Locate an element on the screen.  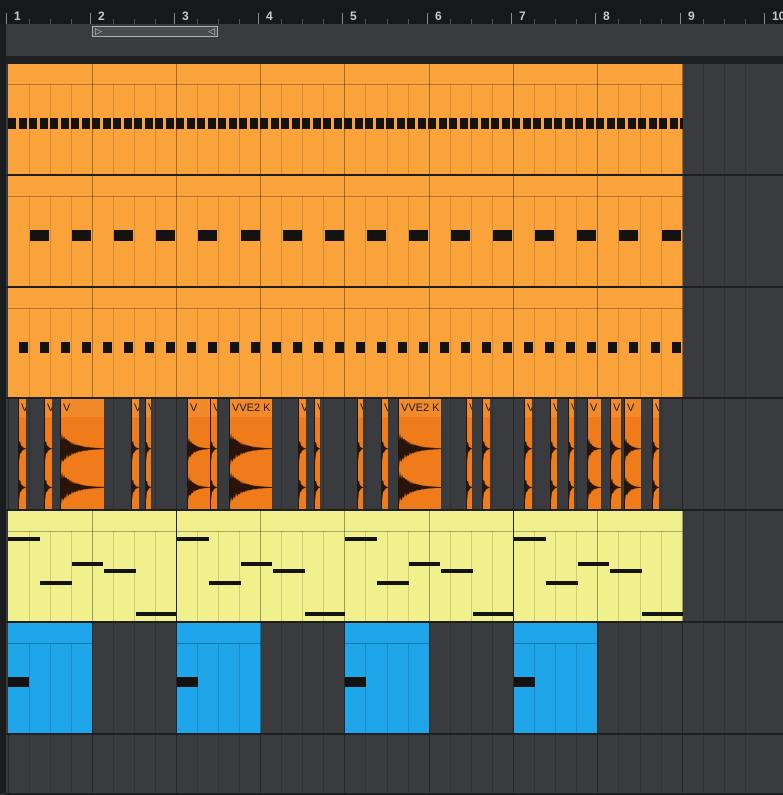
audio-clip: VV is located at coordinates (213, 454).